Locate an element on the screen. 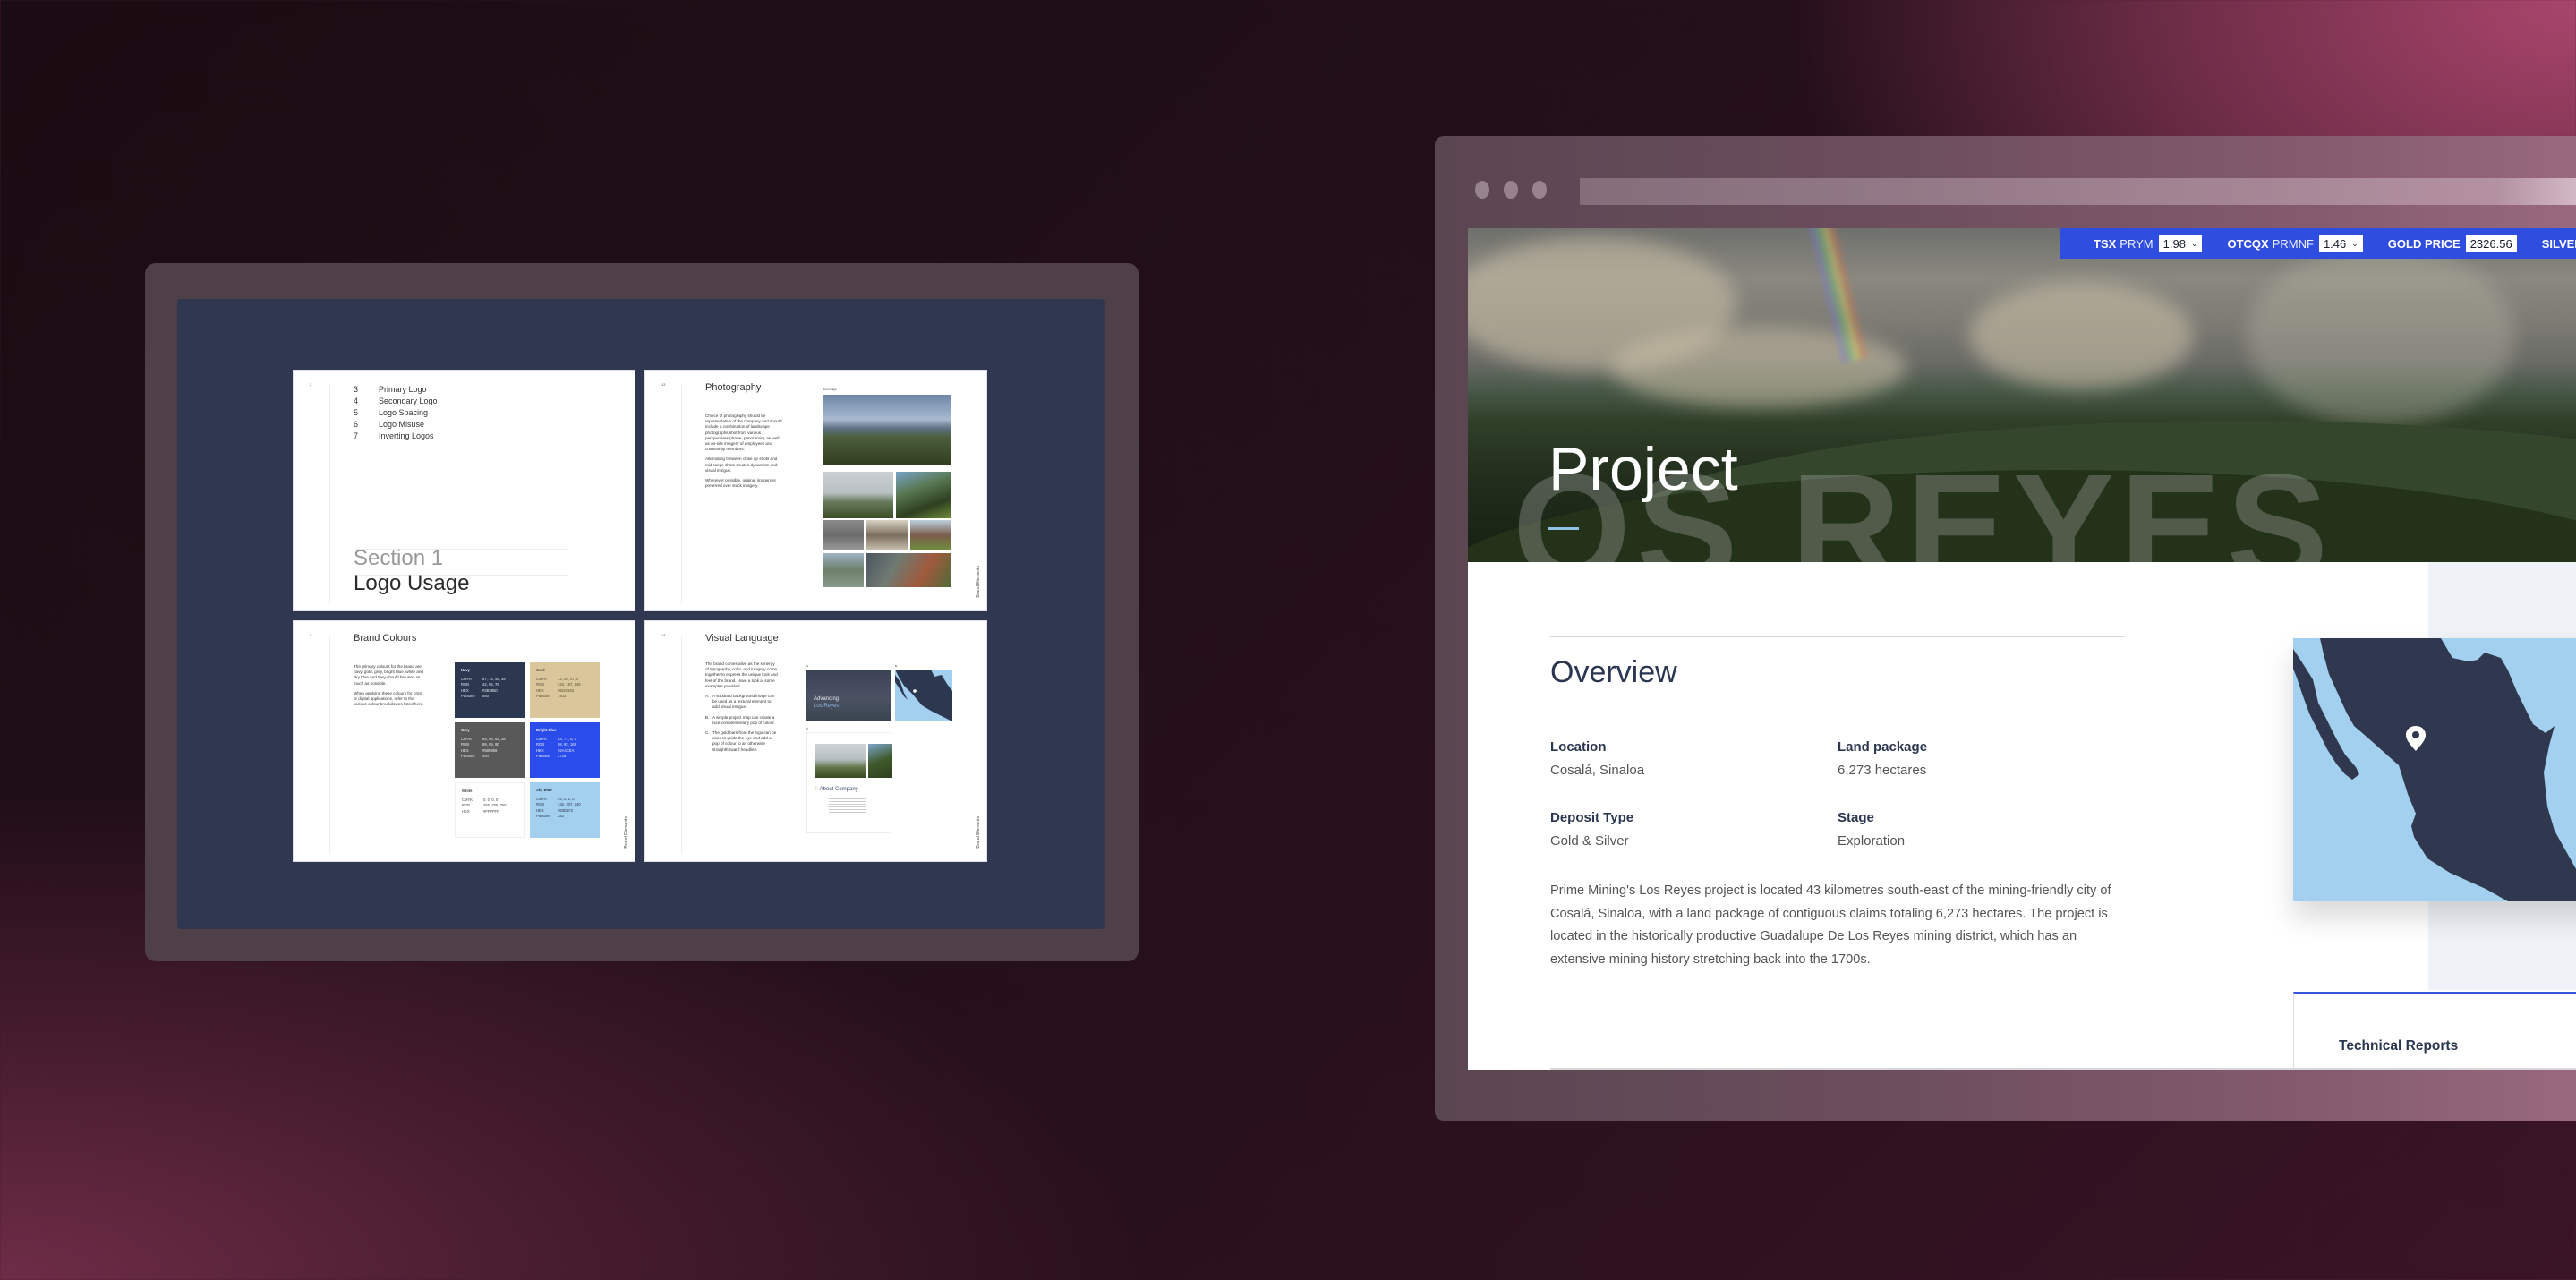 This screenshot has width=2576, height=1280. toc-item: 6 Logo Misuse is located at coordinates (389, 424).